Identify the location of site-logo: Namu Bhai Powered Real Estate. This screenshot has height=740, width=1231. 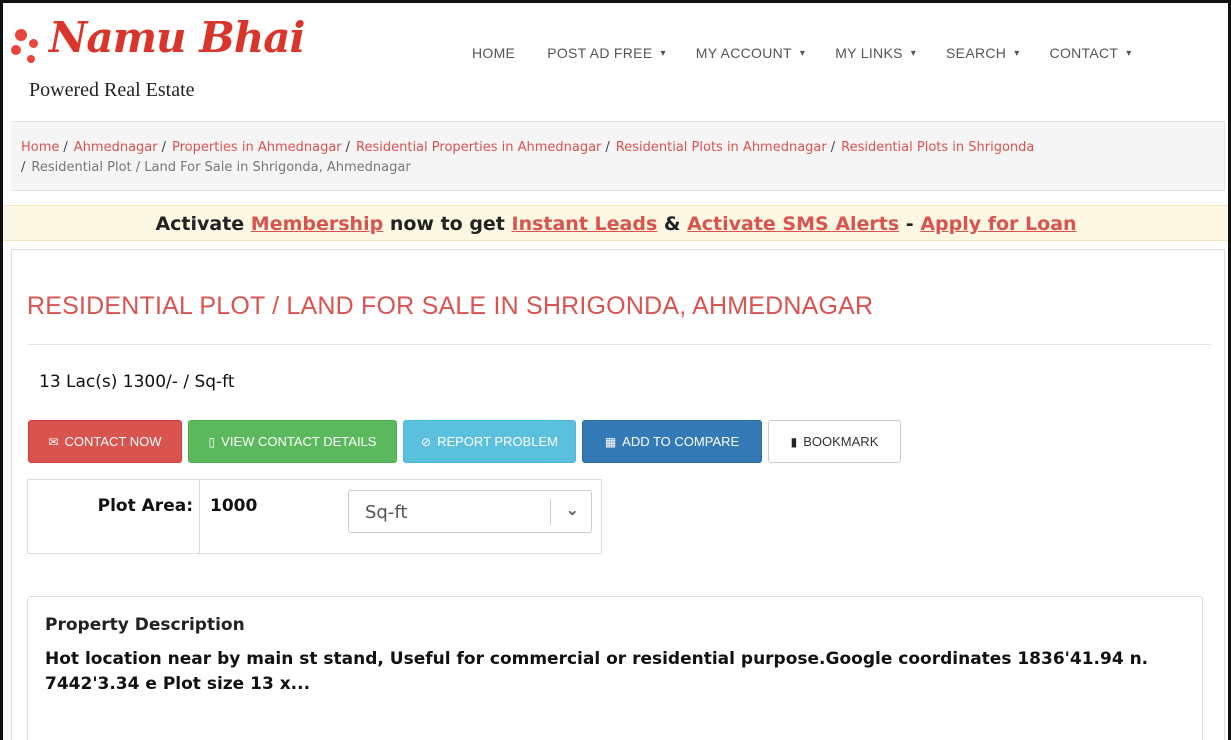
(161, 61).